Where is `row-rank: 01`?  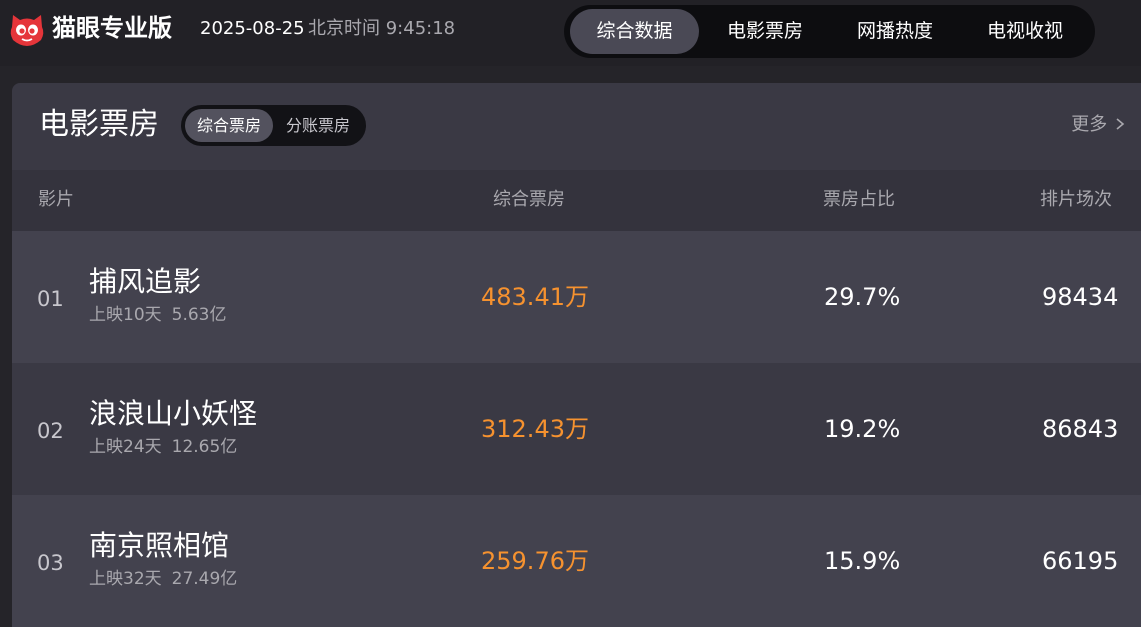 row-rank: 01 is located at coordinates (50, 299).